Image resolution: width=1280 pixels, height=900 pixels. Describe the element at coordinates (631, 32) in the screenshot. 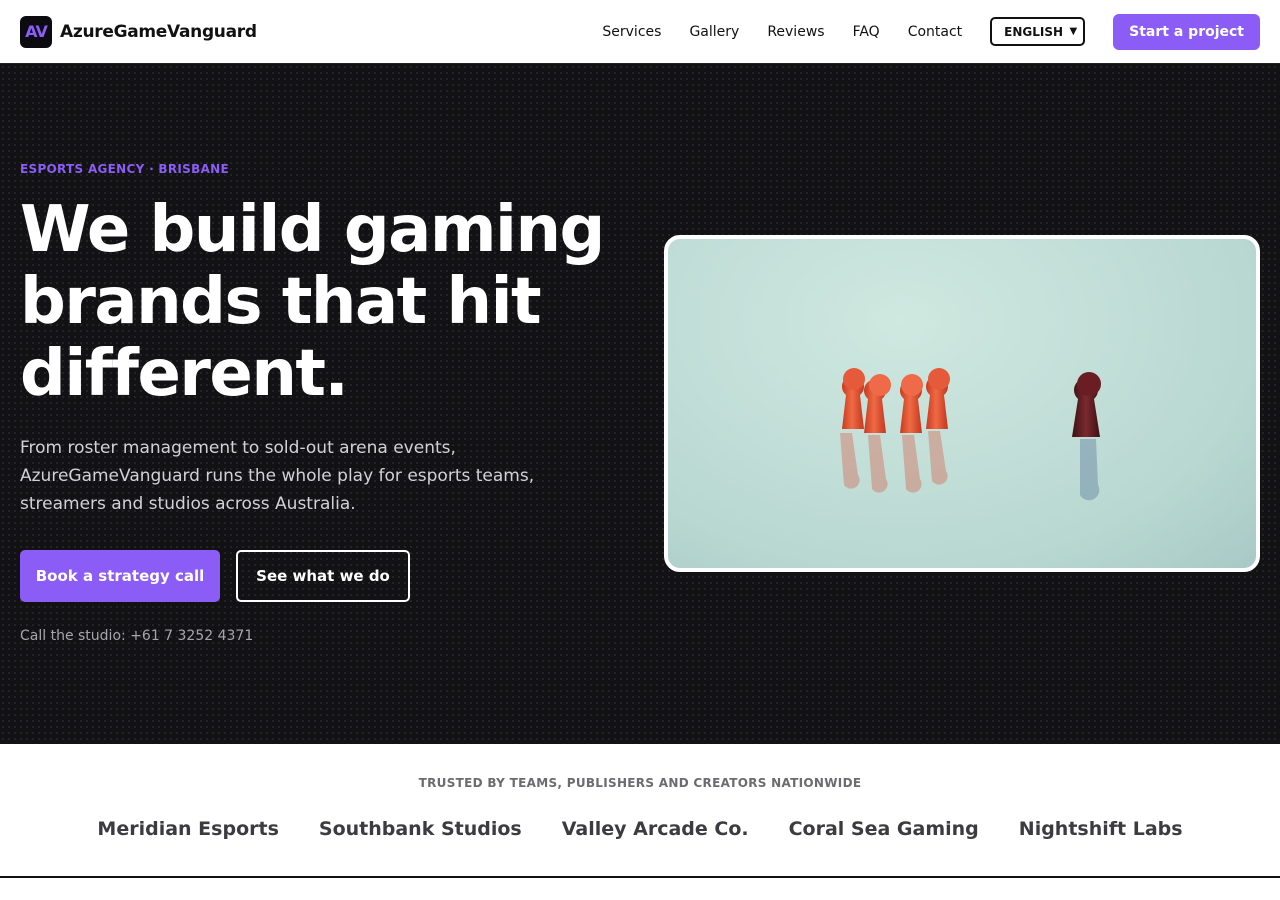

I see `nav-link-services: Services` at that location.